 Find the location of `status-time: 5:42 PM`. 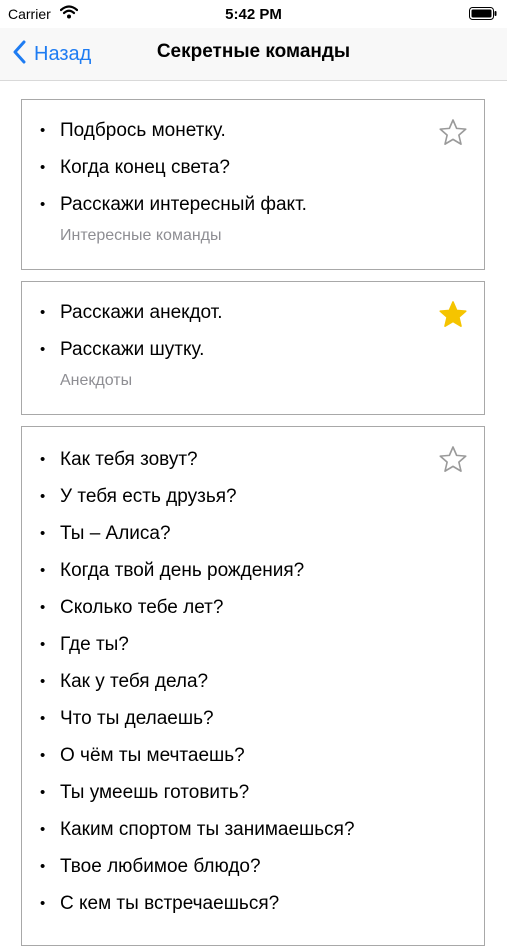

status-time: 5:42 PM is located at coordinates (253, 14).